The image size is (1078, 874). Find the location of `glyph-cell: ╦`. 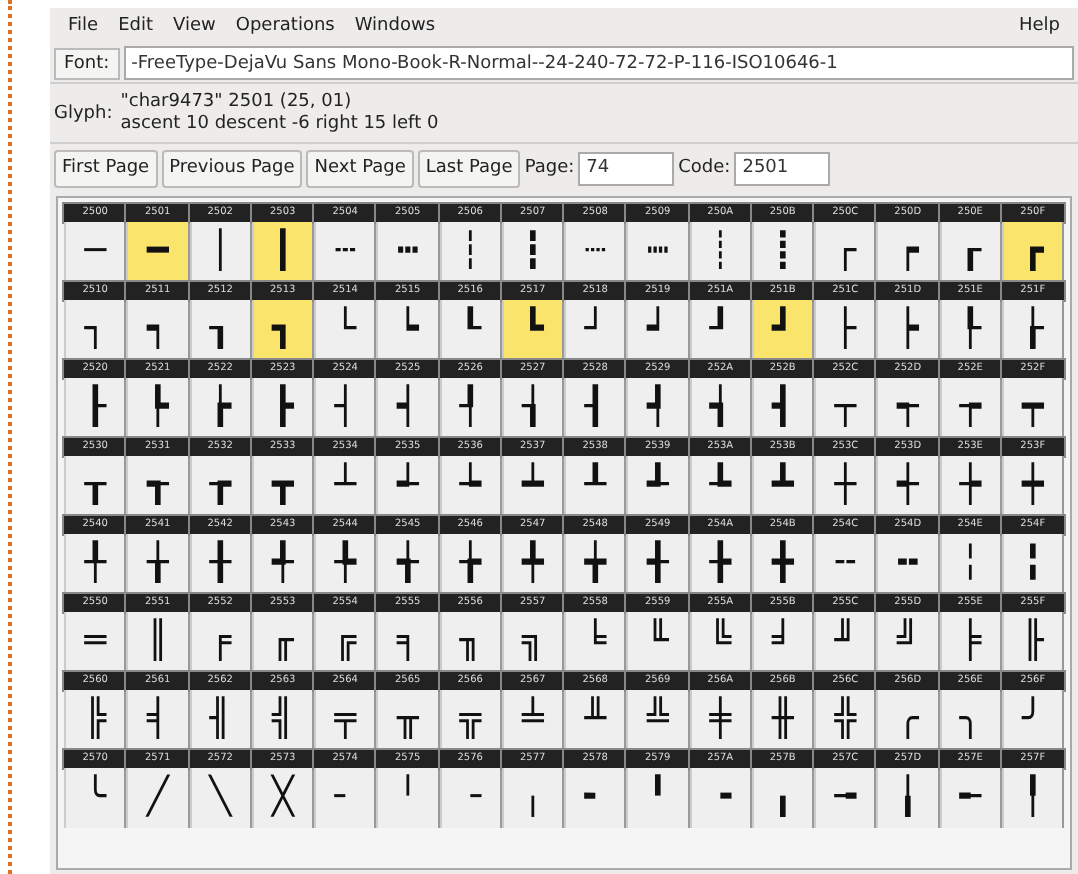

glyph-cell: ╦ is located at coordinates (470, 720).